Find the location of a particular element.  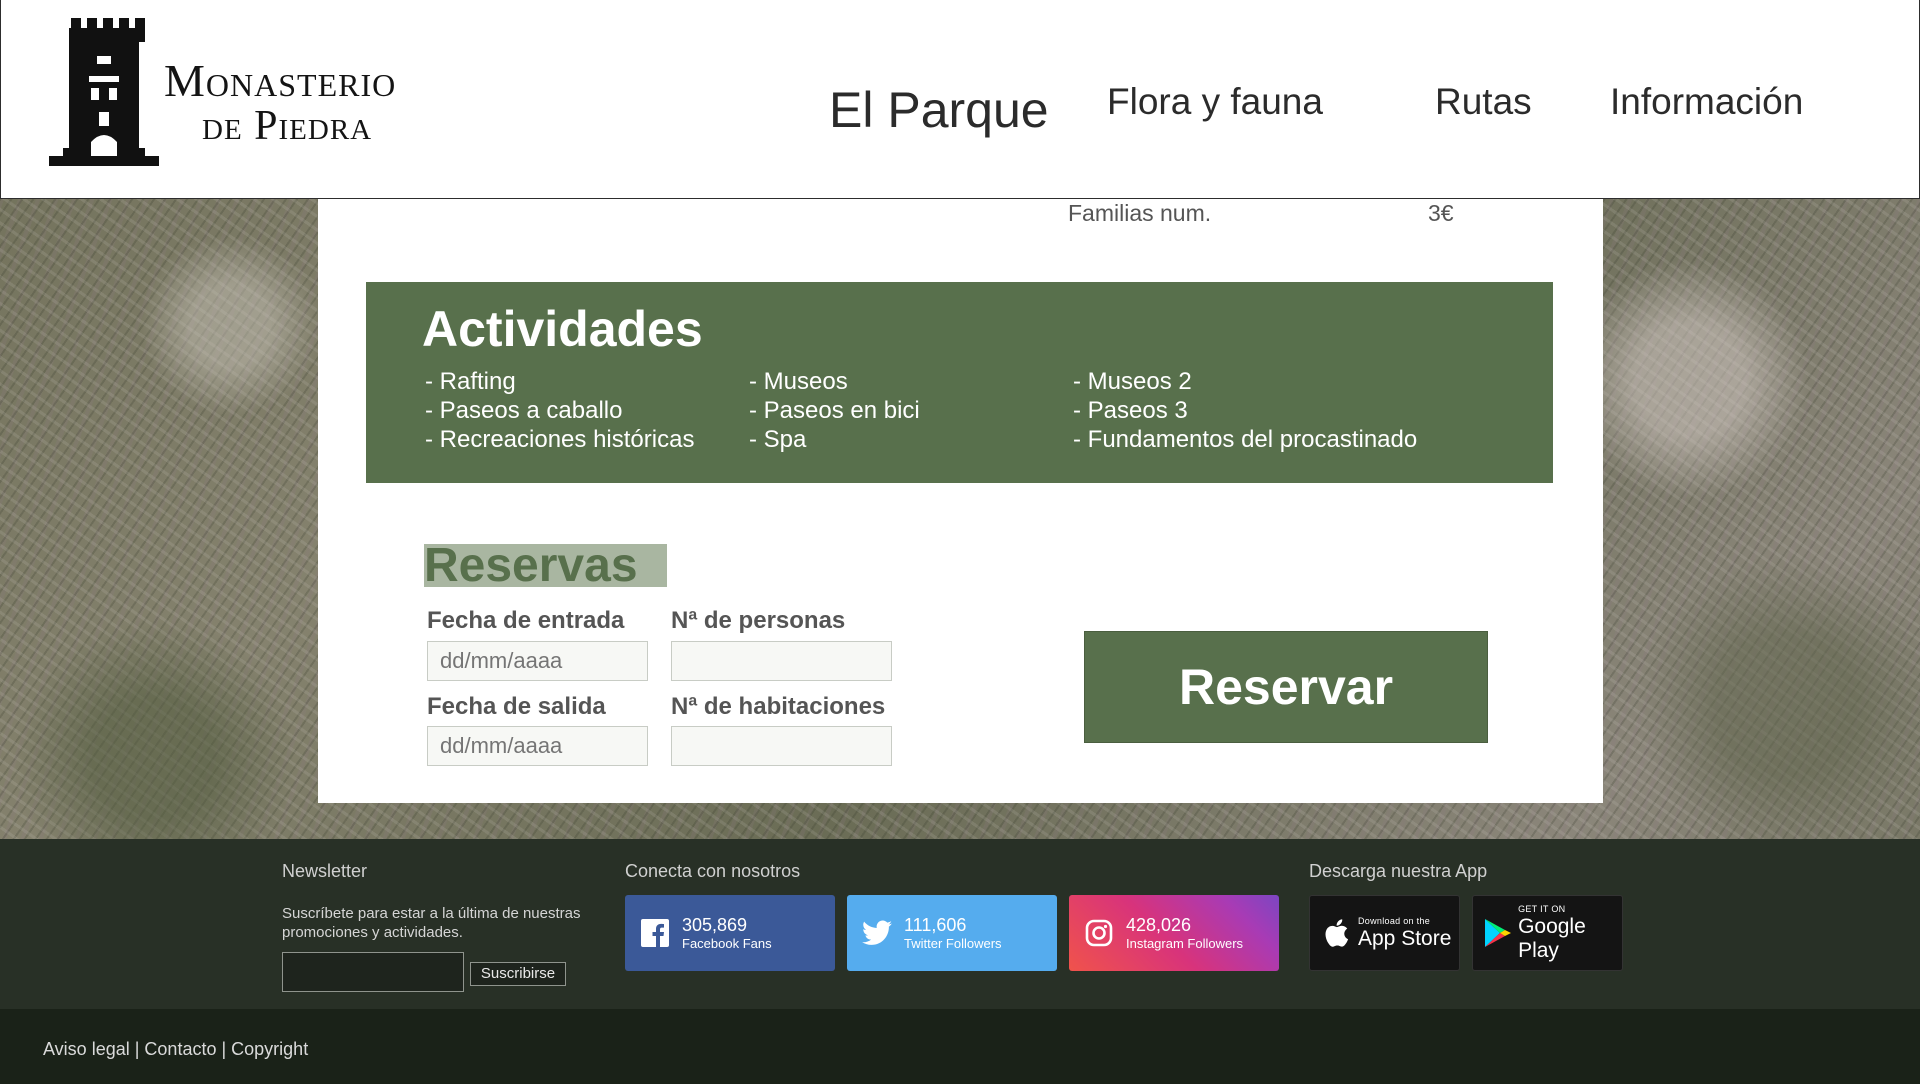

aviso-legal-link: Aviso legal is located at coordinates (86, 1049).